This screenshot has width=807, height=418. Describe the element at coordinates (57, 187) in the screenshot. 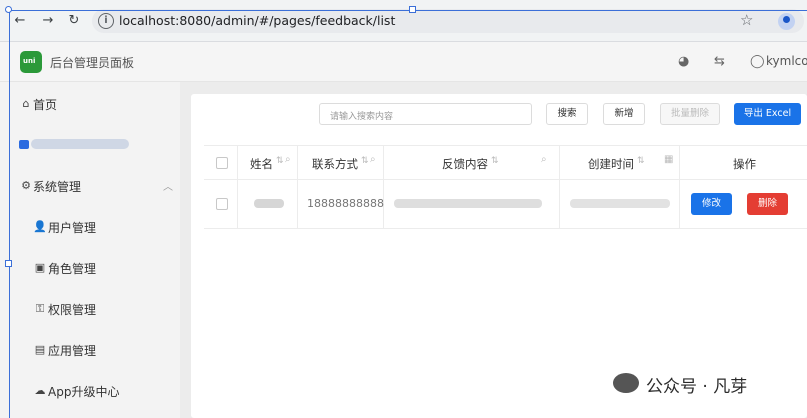

I see `sidebar-item-label: 系统管理` at that location.